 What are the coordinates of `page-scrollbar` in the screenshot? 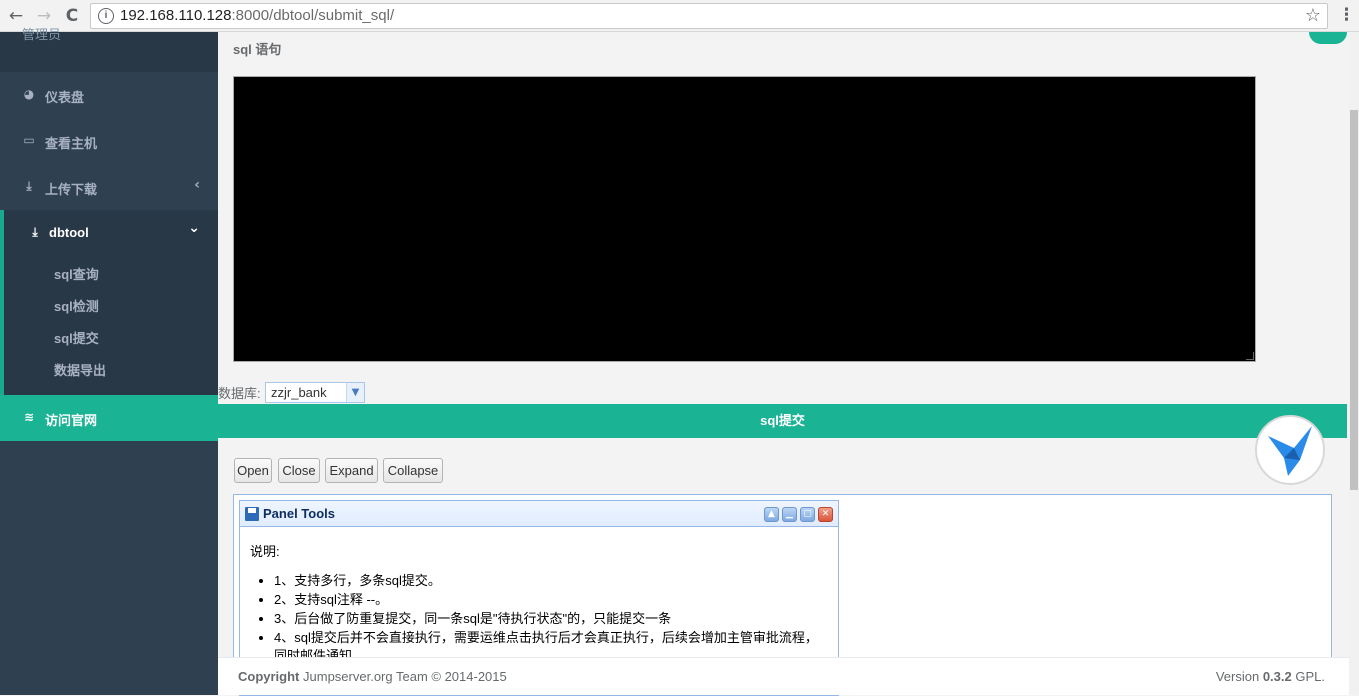 It's located at (1354, 363).